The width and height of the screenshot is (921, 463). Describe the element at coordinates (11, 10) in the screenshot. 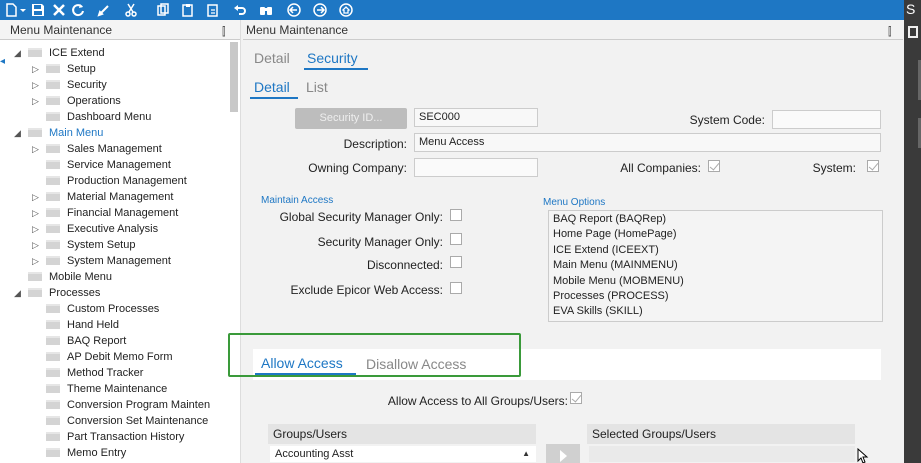

I see `new-icon` at that location.